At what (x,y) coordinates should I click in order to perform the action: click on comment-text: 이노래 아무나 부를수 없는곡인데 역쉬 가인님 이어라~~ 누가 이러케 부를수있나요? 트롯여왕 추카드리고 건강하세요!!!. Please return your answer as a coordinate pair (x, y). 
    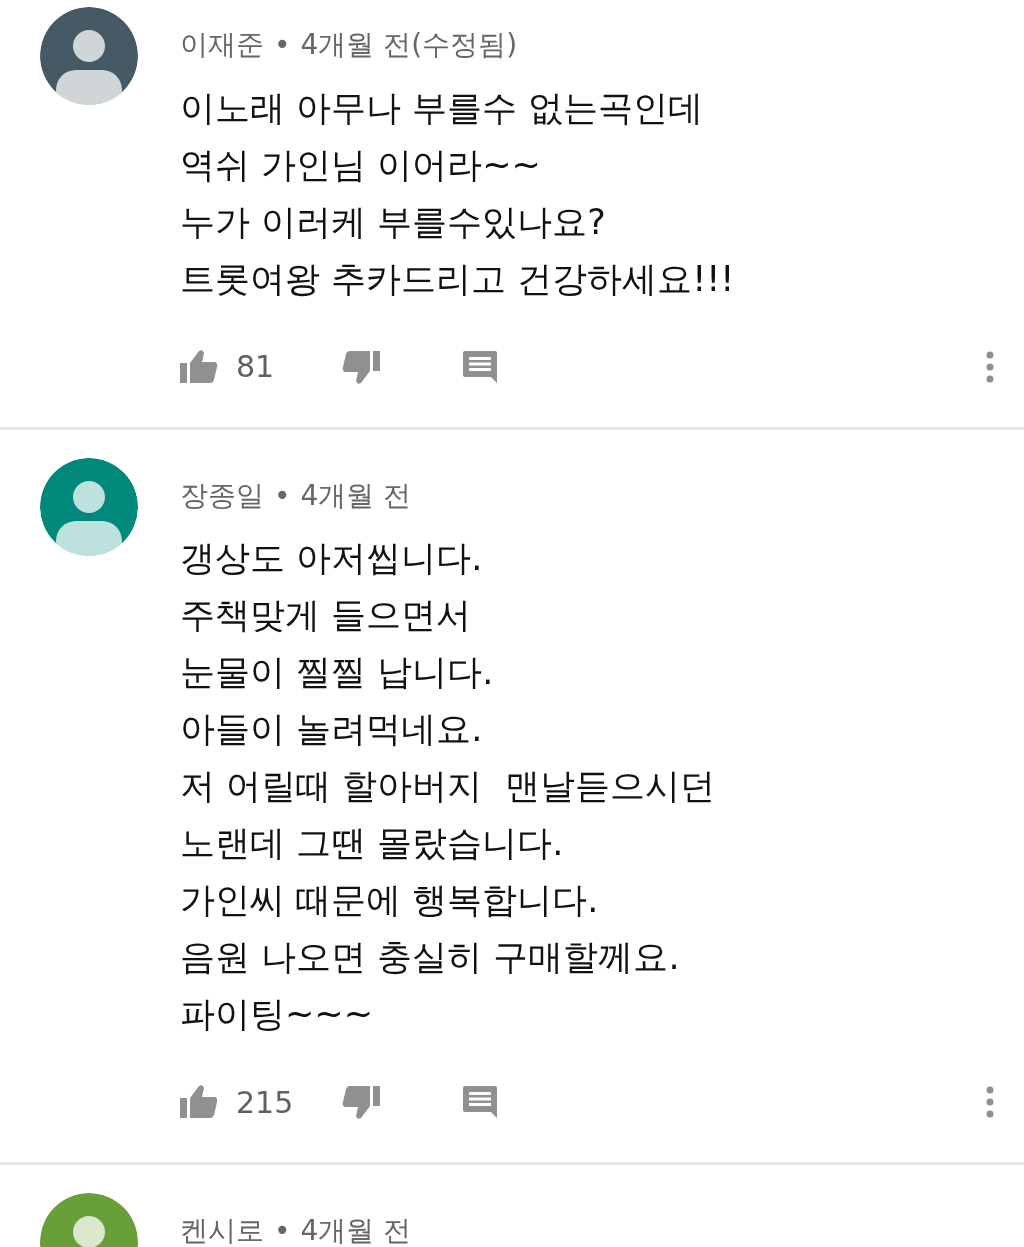
    Looking at the image, I should click on (458, 193).